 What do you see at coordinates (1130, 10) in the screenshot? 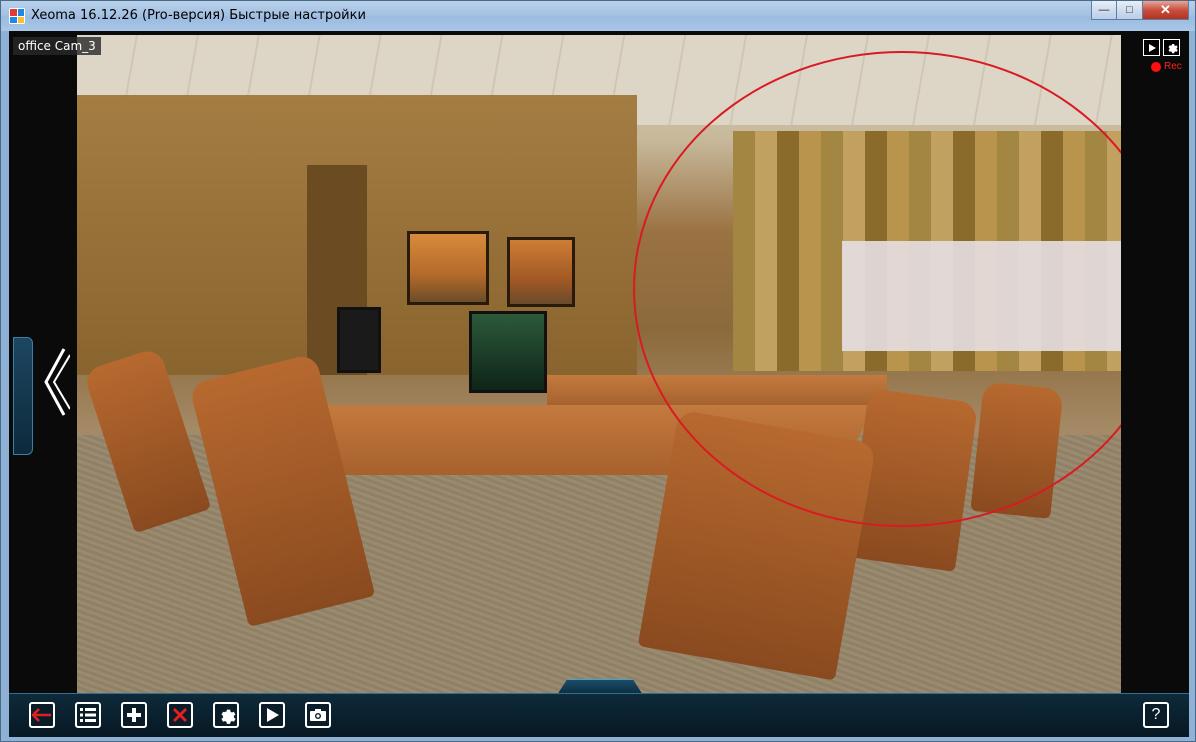
I see `maximize-button: □` at bounding box center [1130, 10].